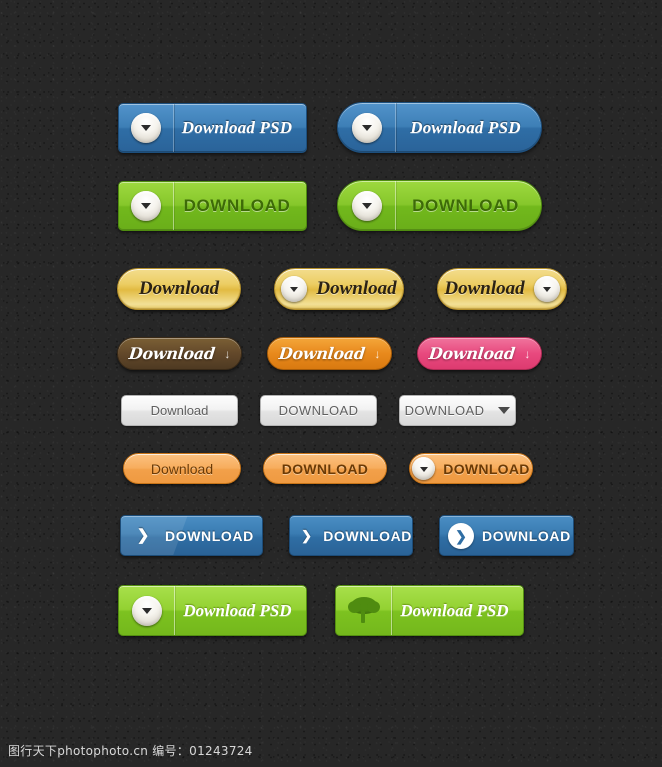 The image size is (662, 767). I want to click on button-blue-psd-rounded: Download PSD, so click(439, 127).